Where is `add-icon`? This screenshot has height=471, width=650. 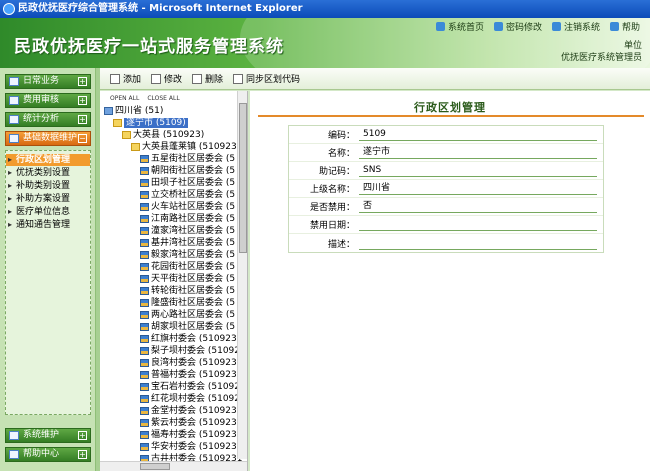 add-icon is located at coordinates (115, 78).